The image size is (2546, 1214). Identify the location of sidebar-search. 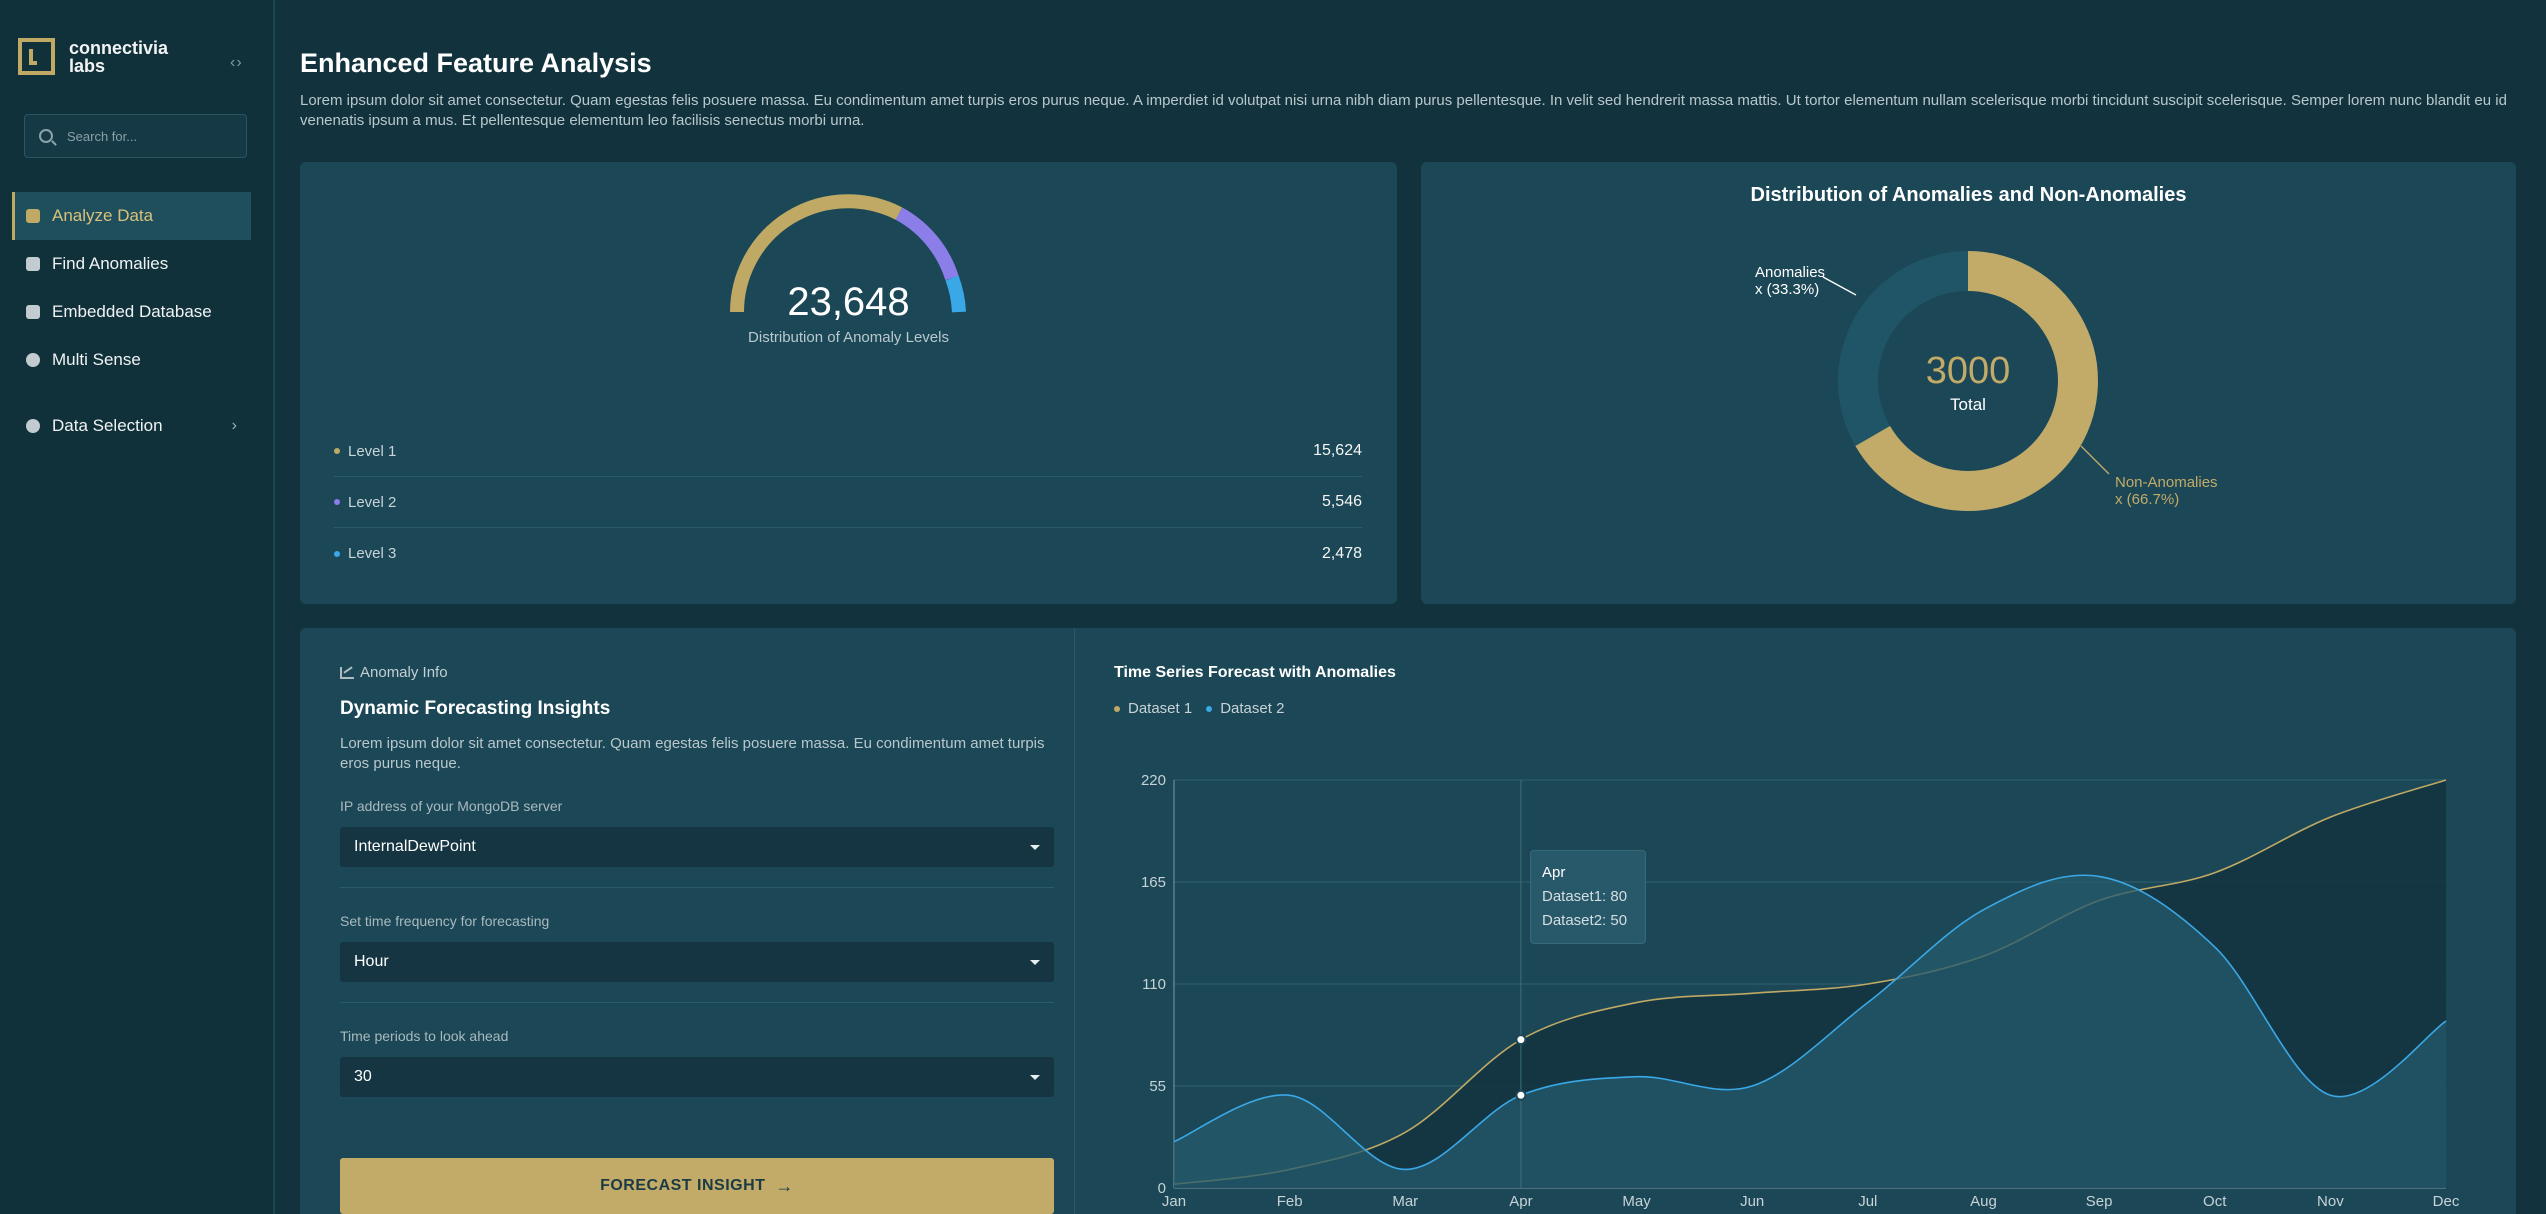
(135, 136).